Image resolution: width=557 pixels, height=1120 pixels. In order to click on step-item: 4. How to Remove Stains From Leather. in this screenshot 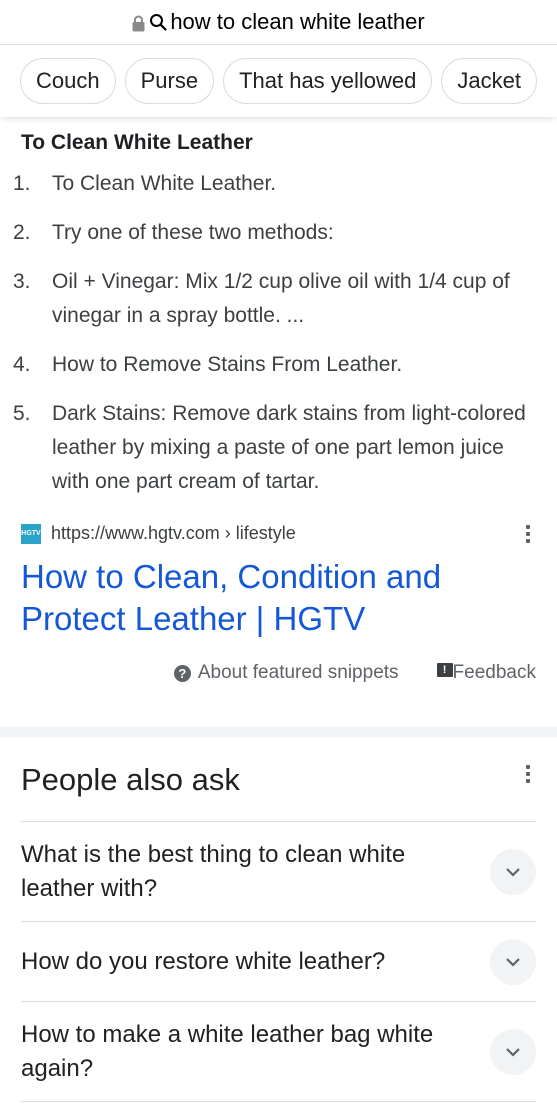, I will do `click(285, 365)`.